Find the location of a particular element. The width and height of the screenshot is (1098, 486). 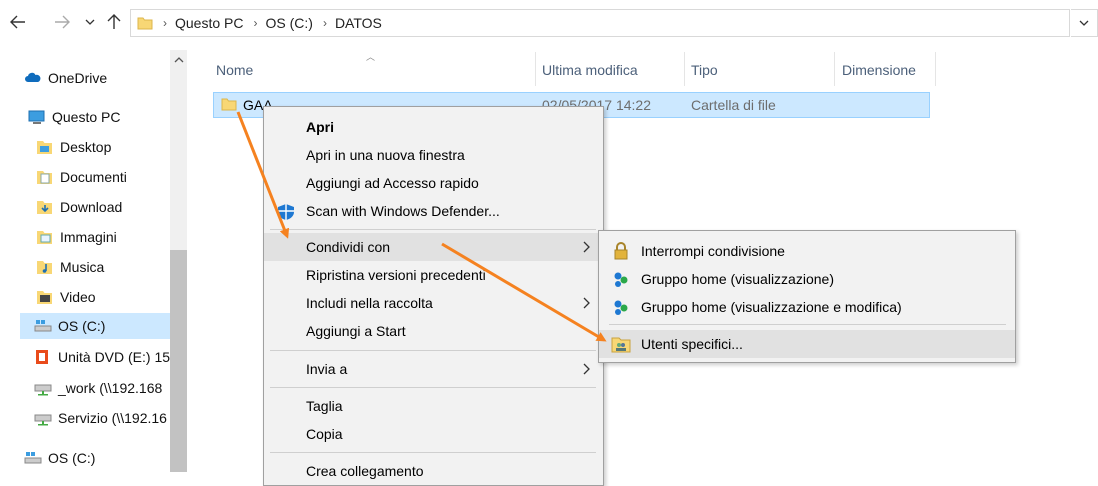

chevron-down-icon is located at coordinates (1084, 23).